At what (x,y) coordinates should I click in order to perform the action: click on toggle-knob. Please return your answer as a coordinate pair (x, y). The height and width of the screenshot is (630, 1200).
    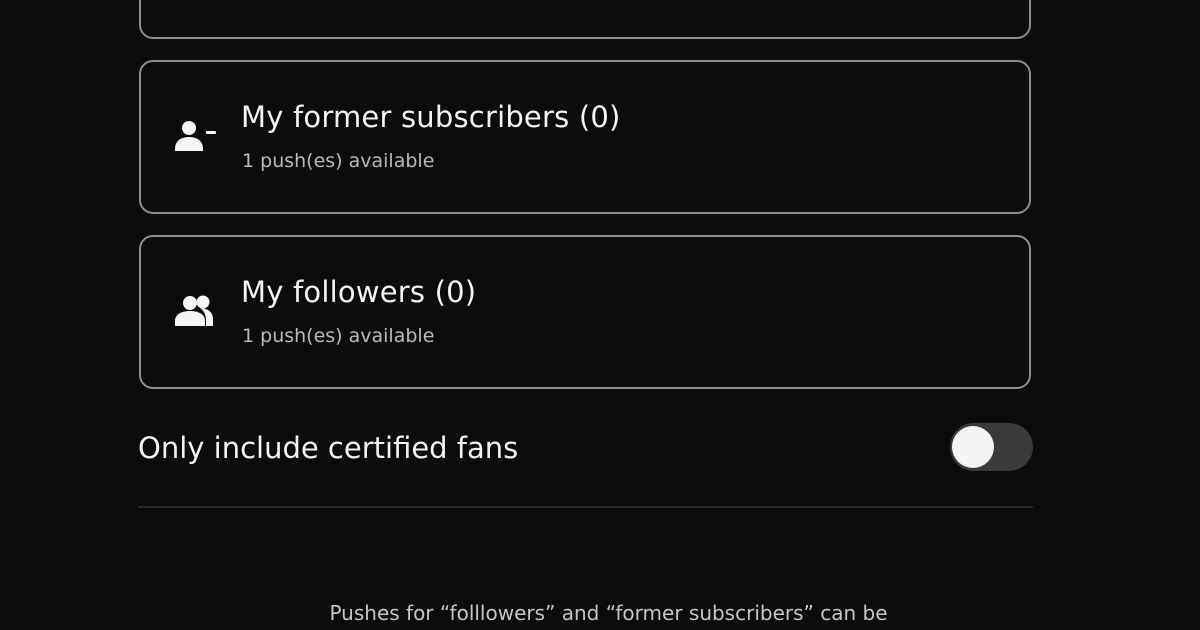
    Looking at the image, I should click on (973, 447).